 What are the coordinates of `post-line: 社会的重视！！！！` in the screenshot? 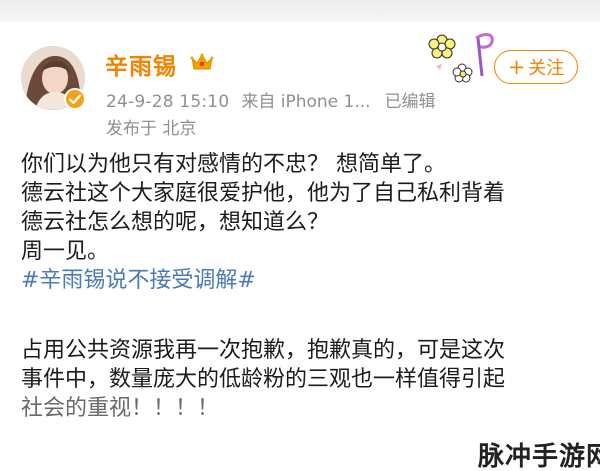 It's located at (120, 408).